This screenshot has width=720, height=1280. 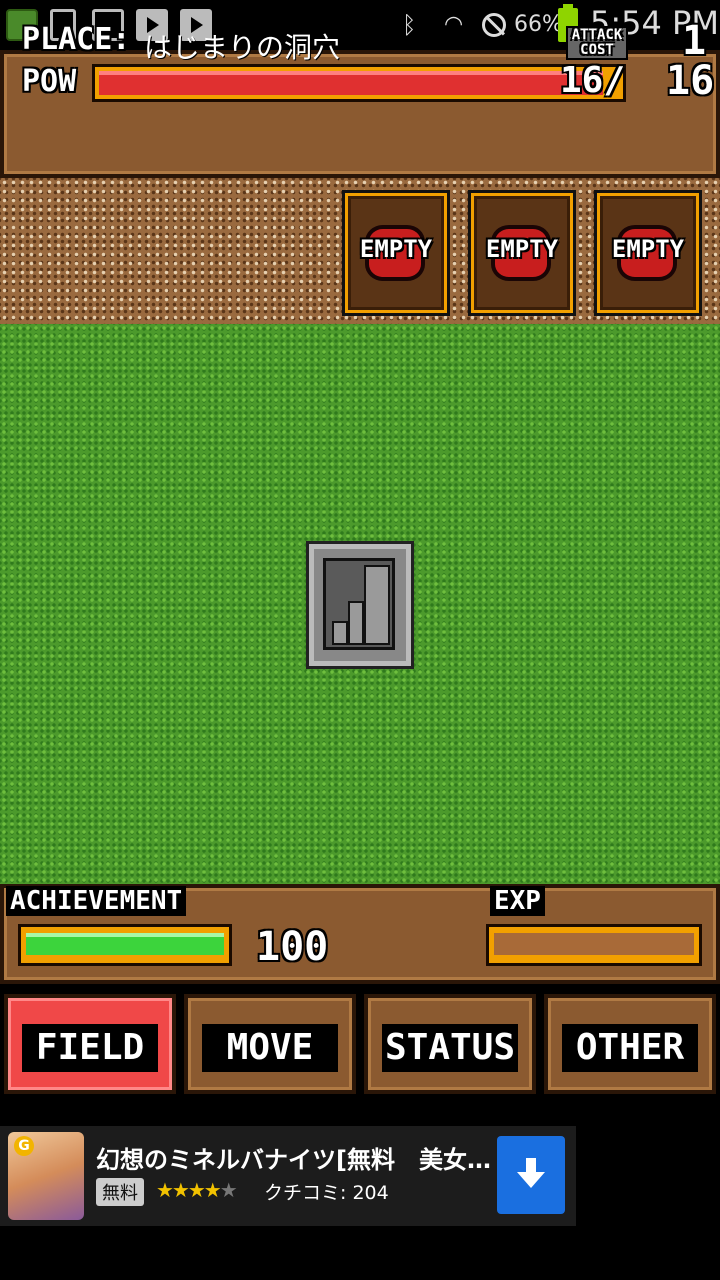 I want to click on achievement-value: 100, so click(x=292, y=947).